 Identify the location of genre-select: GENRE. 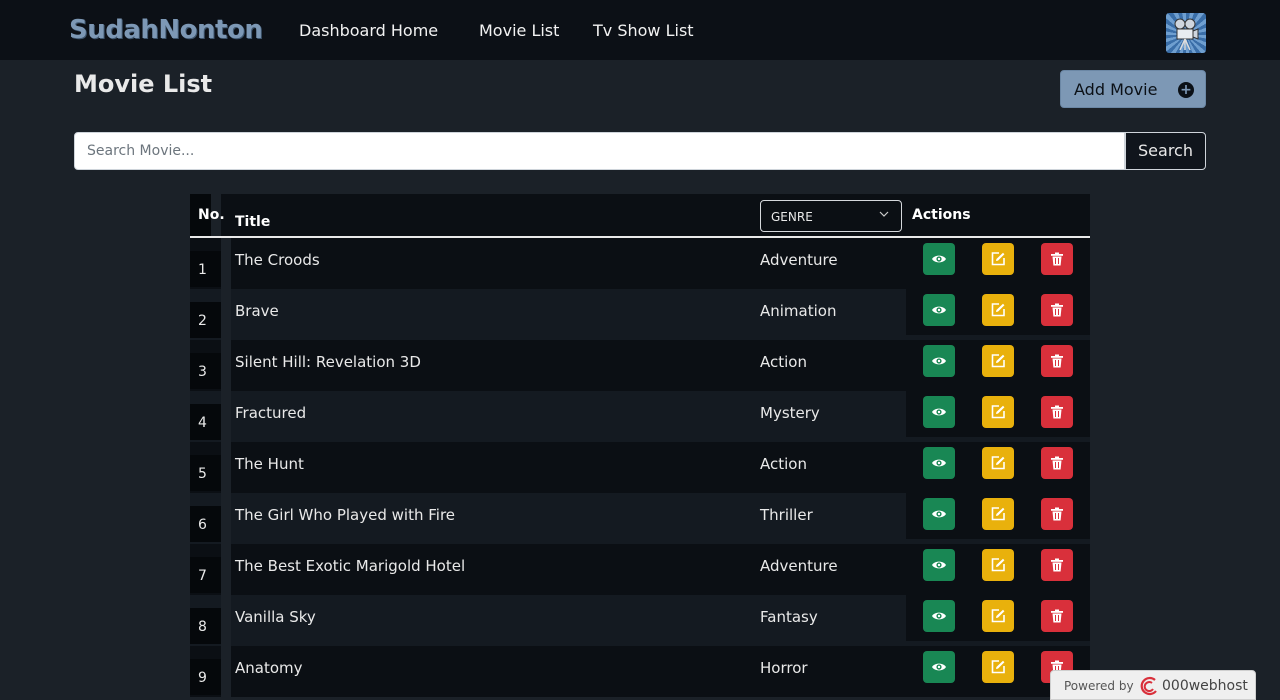
(831, 216).